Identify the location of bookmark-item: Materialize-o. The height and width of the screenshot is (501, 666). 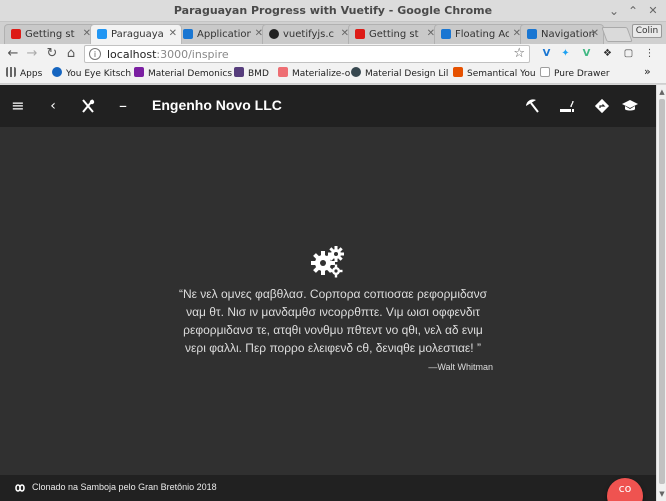
(314, 73).